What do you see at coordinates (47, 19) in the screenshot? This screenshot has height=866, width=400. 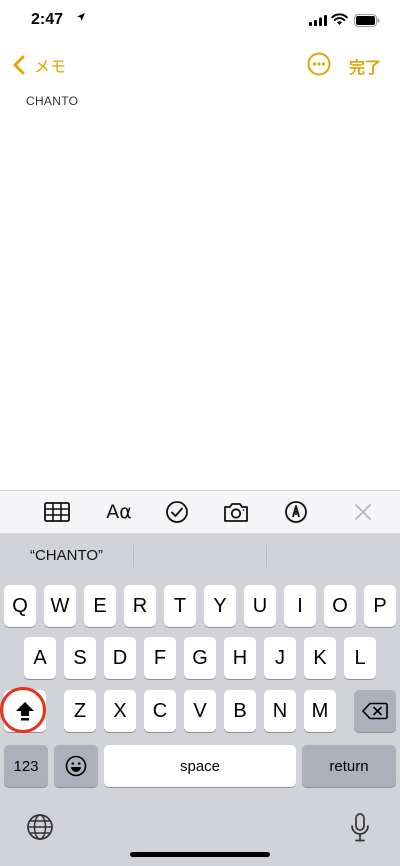 I see `status-time: 2:47` at bounding box center [47, 19].